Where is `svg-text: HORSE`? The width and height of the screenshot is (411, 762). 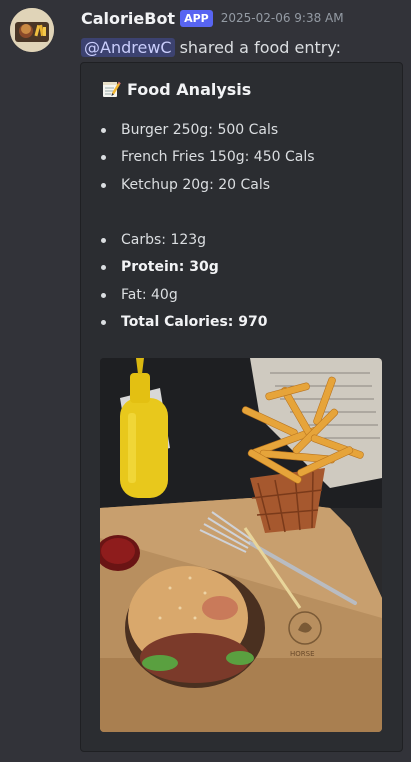 svg-text: HORSE is located at coordinates (302, 654).